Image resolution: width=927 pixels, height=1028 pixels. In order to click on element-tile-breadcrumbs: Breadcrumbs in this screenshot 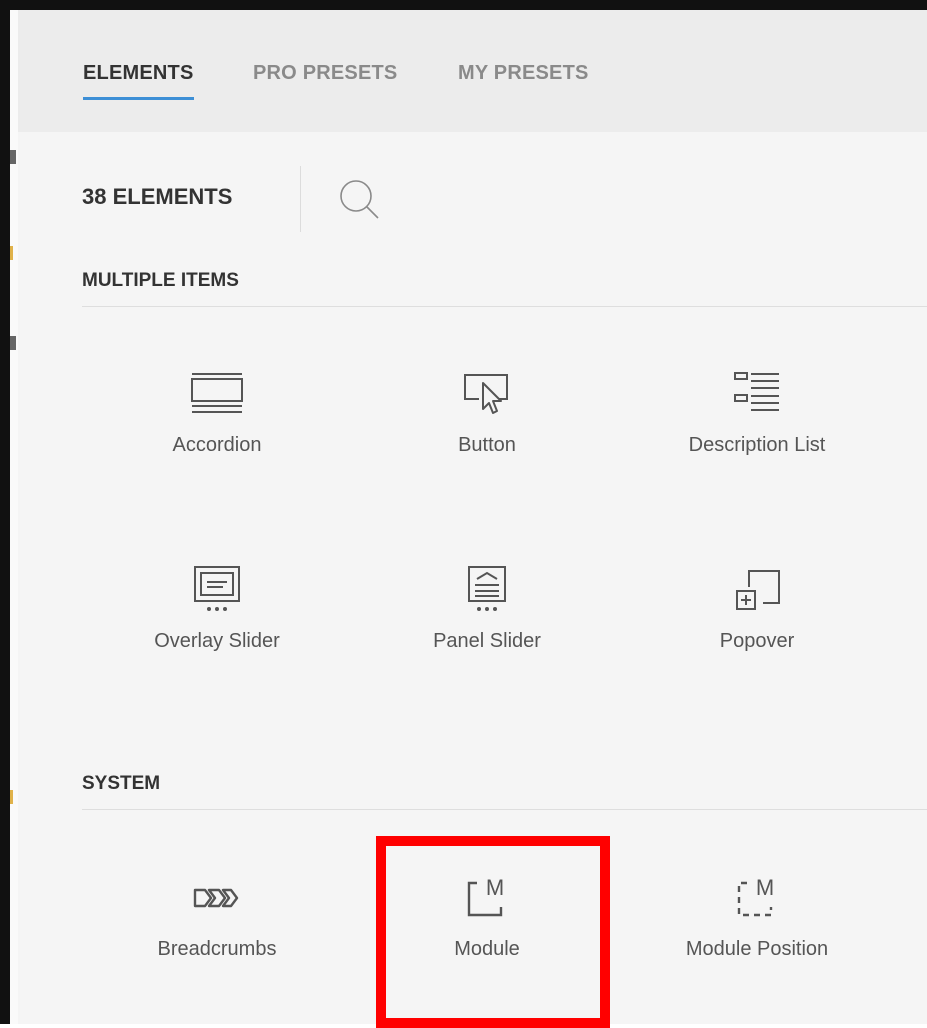, I will do `click(217, 907)`.